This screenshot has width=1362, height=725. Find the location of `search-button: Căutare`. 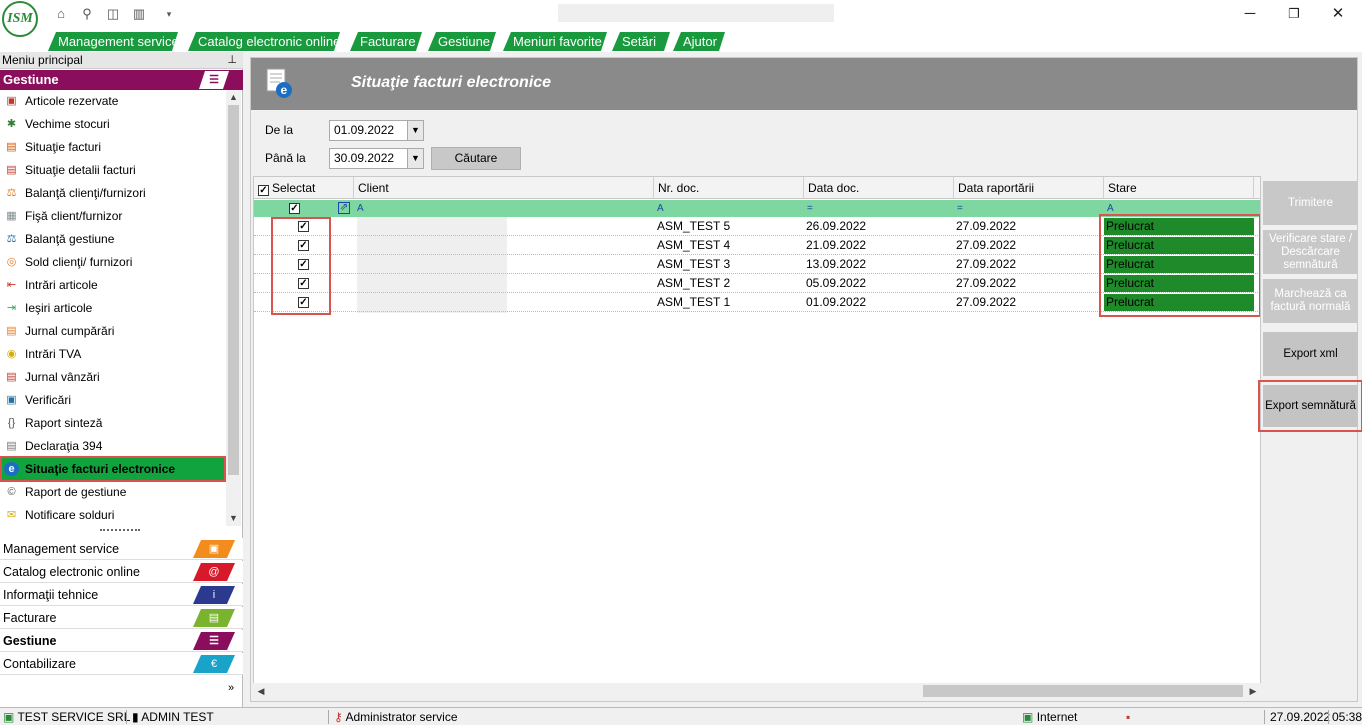

search-button: Căutare is located at coordinates (476, 158).